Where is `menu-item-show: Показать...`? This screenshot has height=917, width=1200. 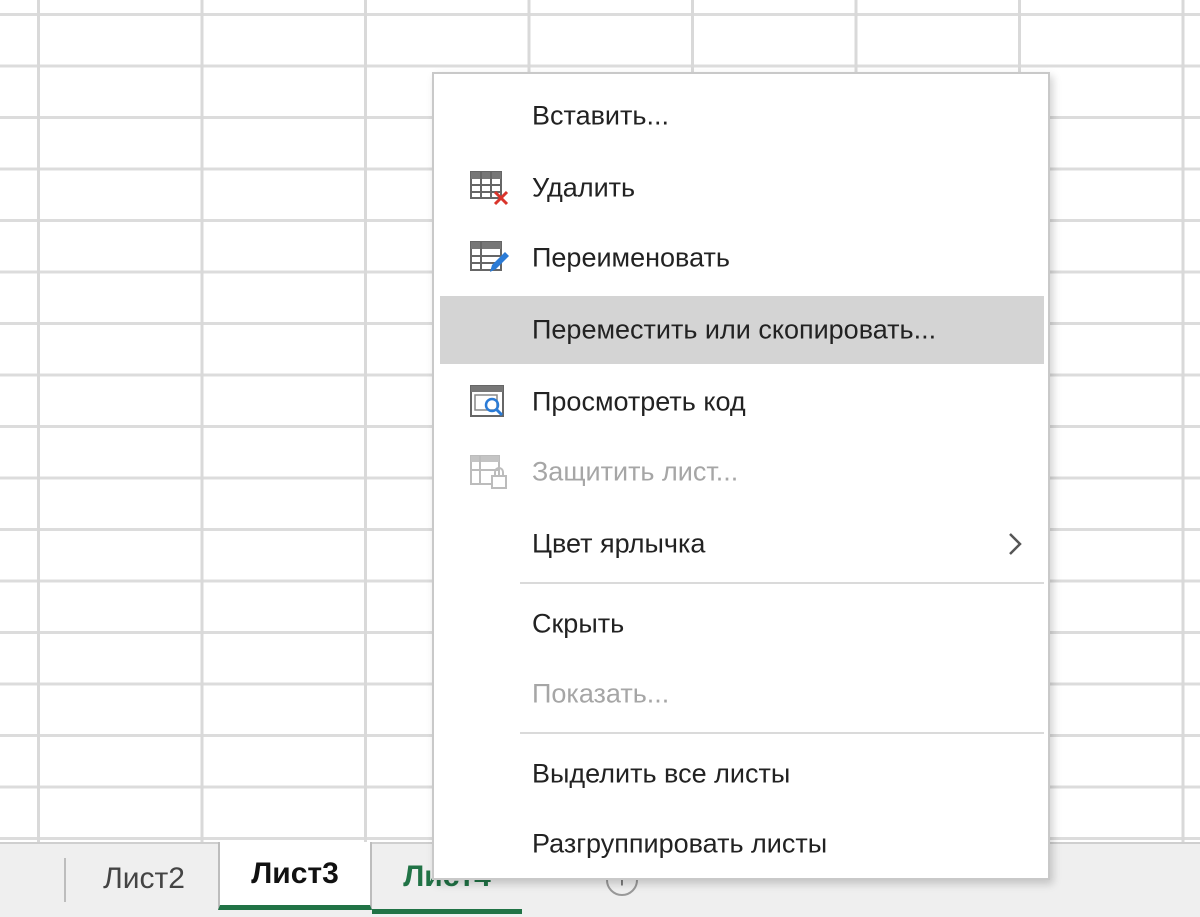
menu-item-show: Показать... is located at coordinates (742, 694).